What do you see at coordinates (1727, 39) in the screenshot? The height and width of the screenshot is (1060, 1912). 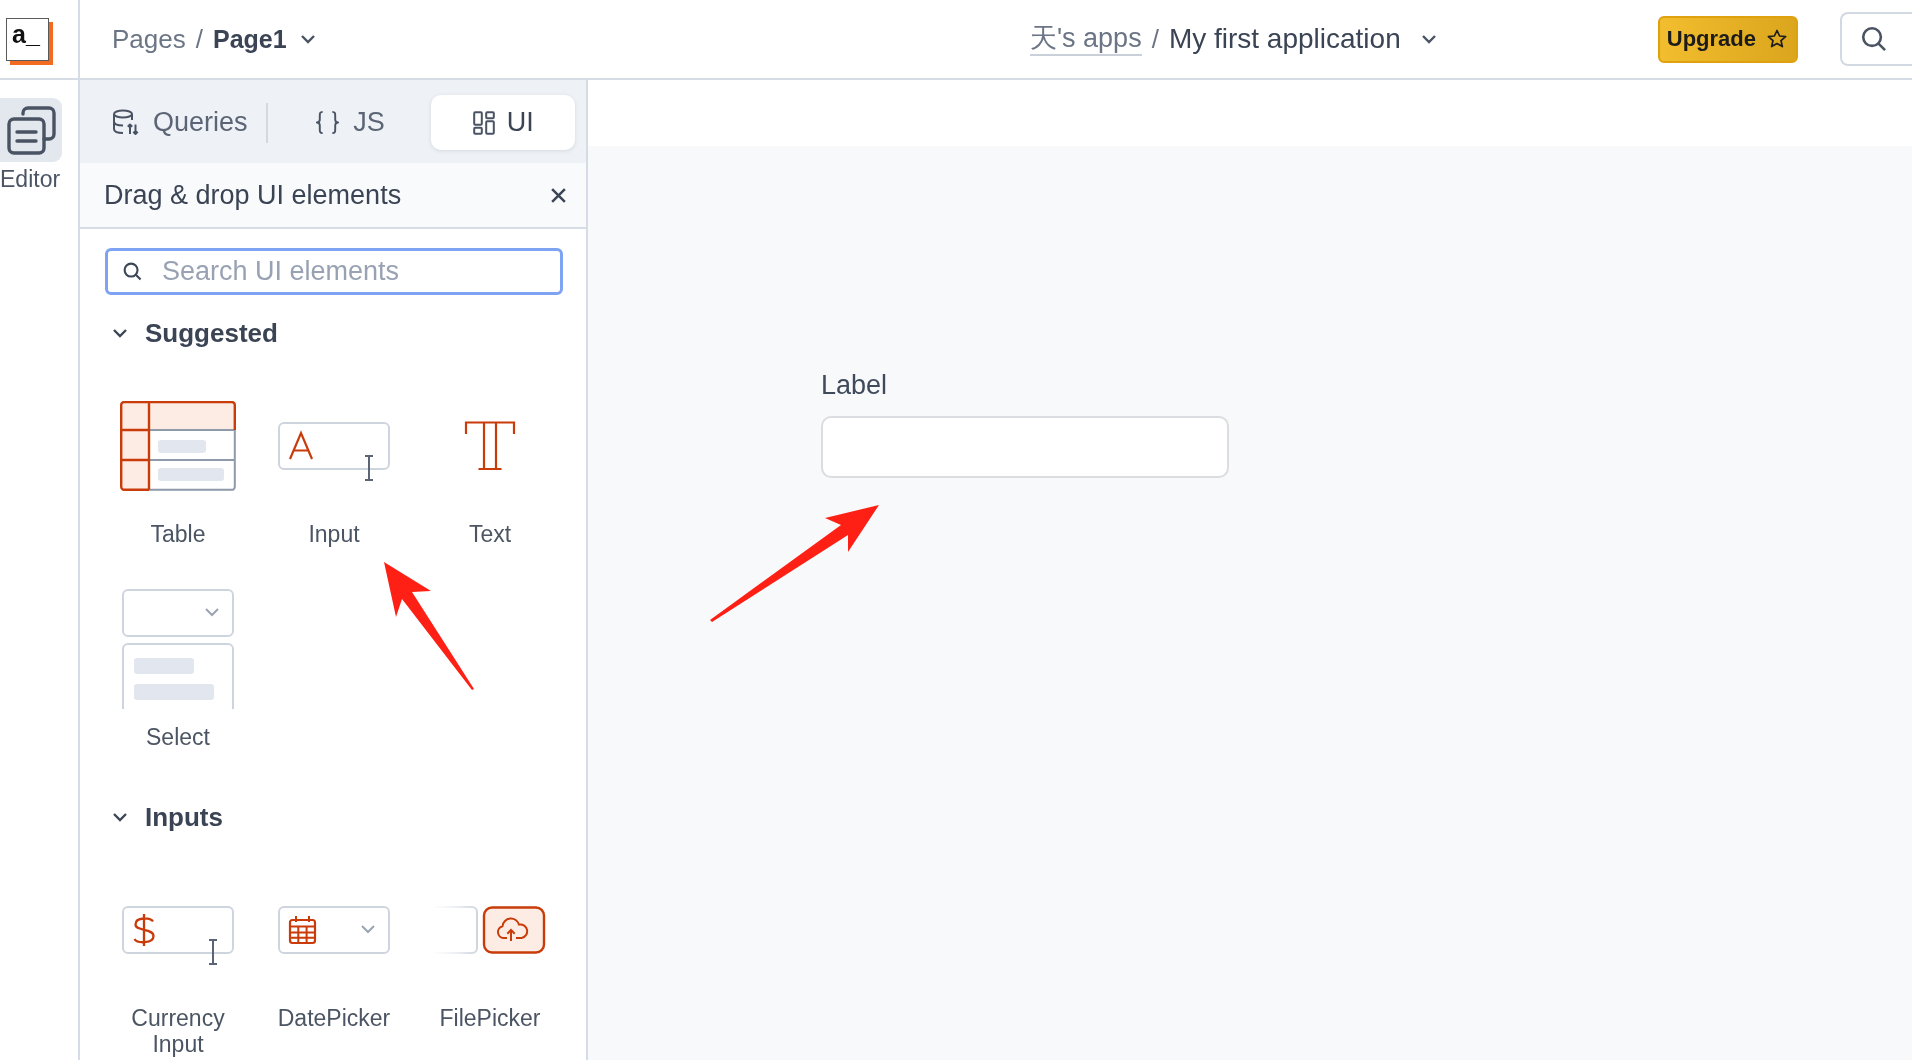 I see `upgrade-button: Upgrade` at bounding box center [1727, 39].